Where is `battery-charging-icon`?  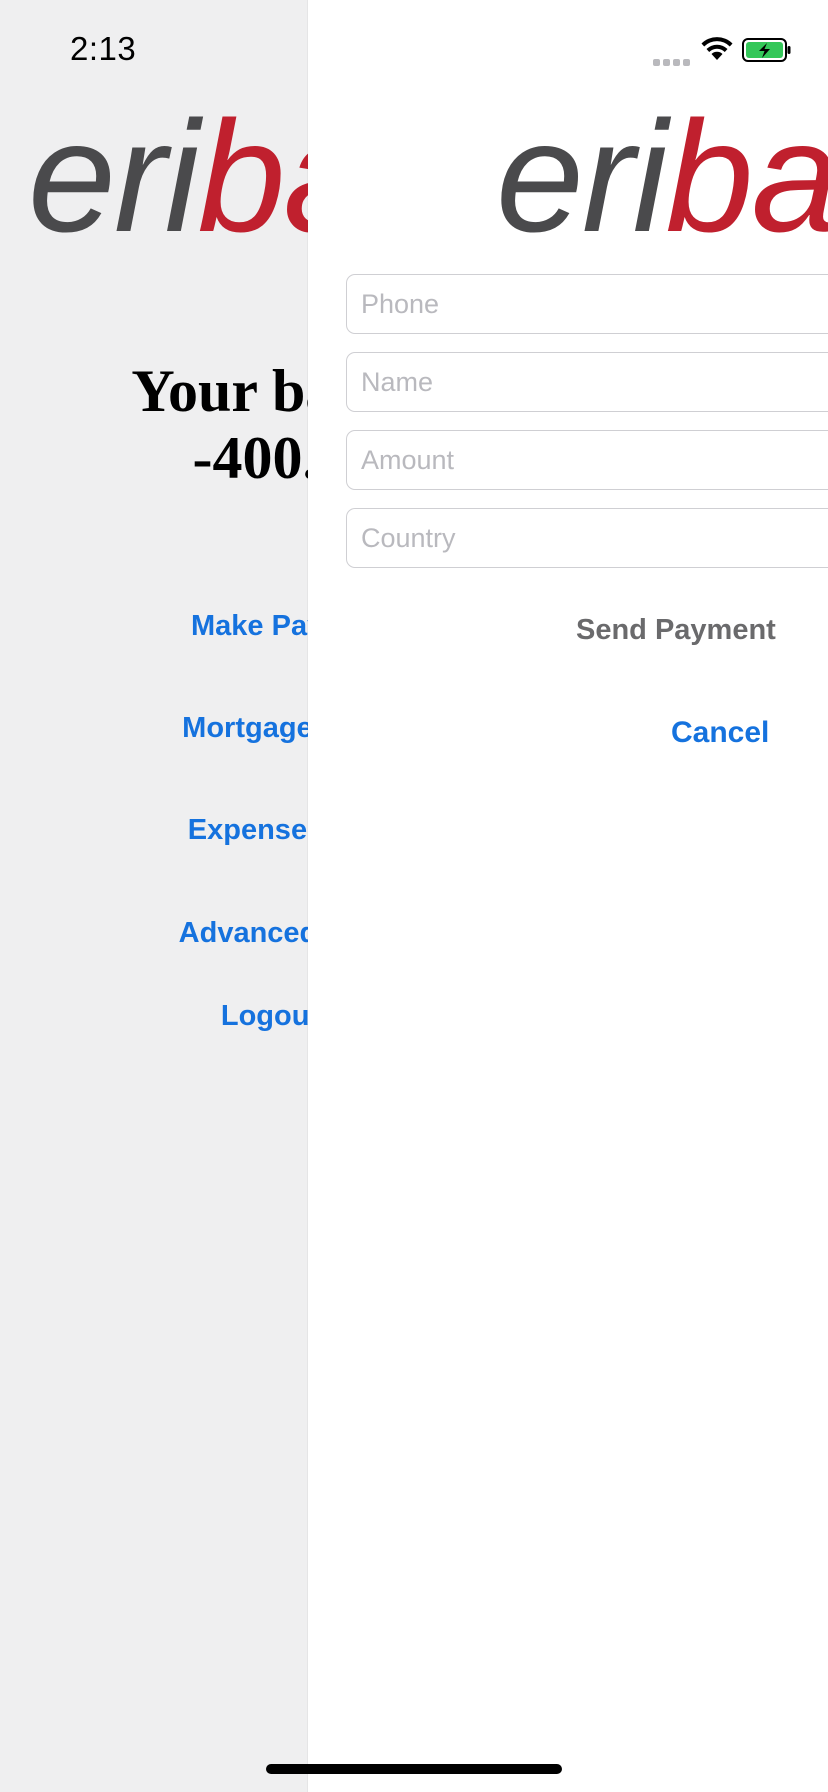
battery-charging-icon is located at coordinates (766, 50).